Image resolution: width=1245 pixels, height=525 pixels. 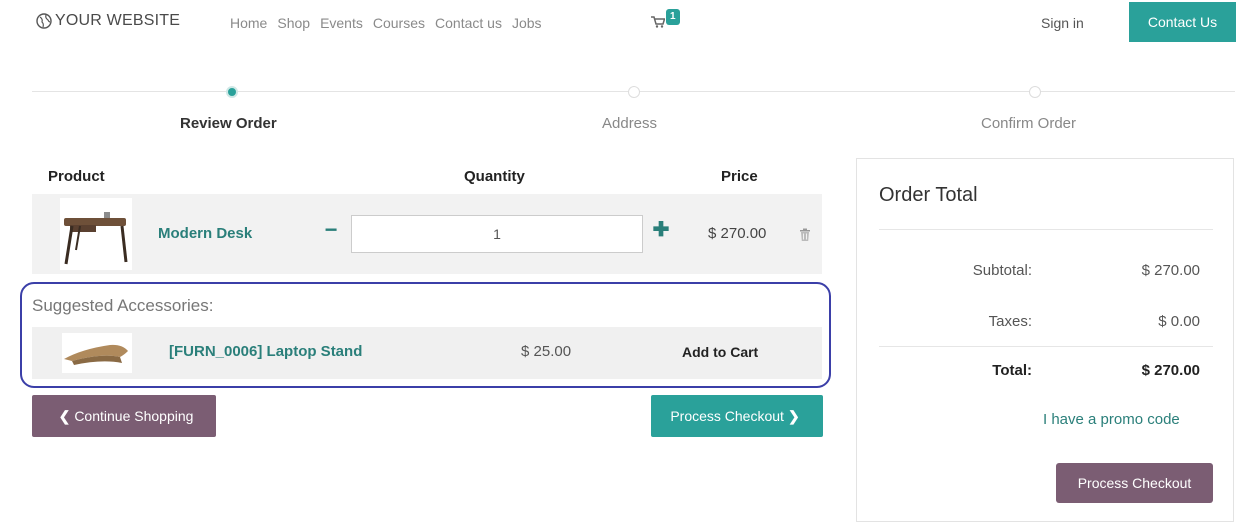 I want to click on cart-line-row: Modern Desk − ✚ $ 270.00, so click(x=427, y=234).